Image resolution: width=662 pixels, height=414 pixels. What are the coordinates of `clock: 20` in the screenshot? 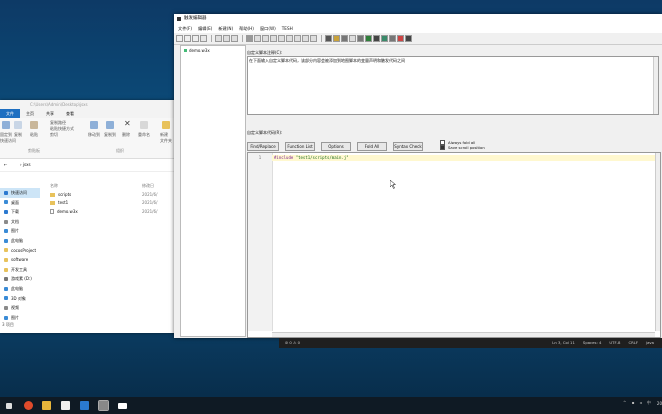 It's located at (659, 403).